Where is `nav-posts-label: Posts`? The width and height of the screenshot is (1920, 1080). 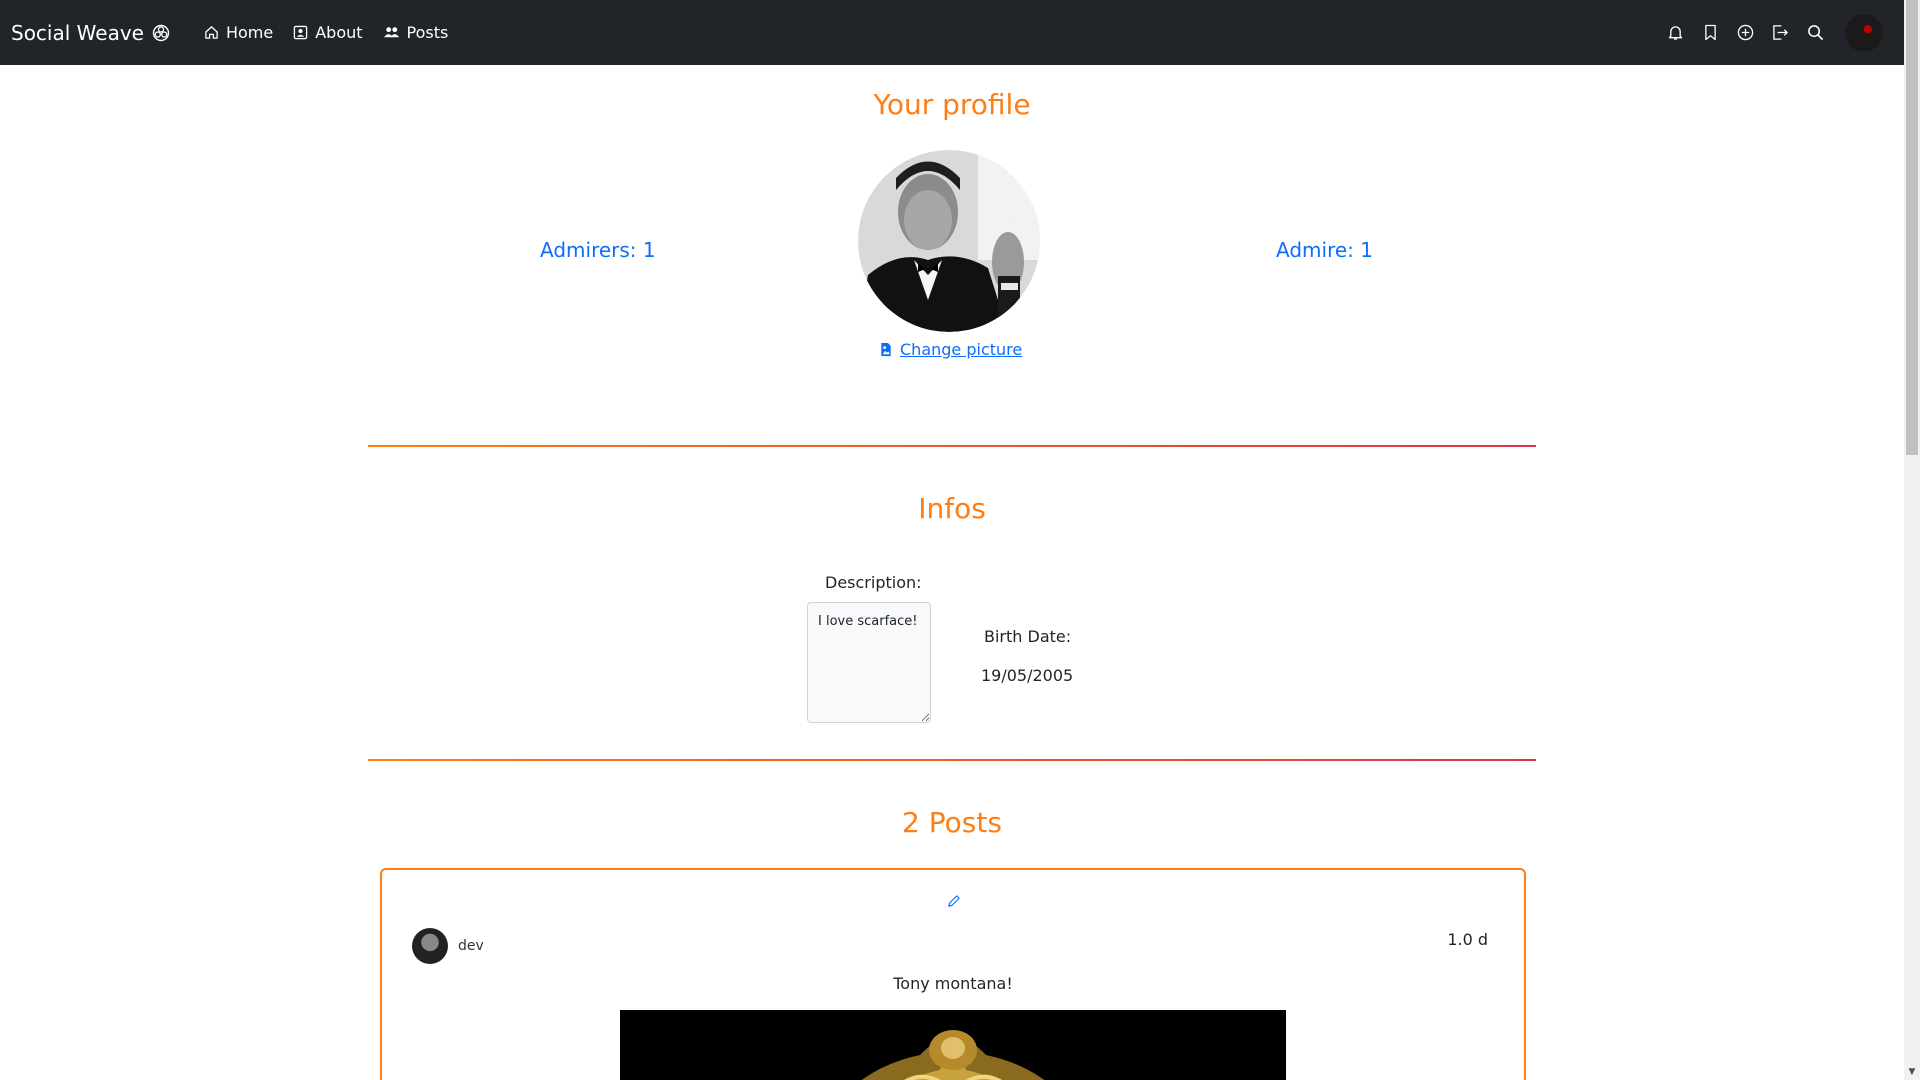
nav-posts-label: Posts is located at coordinates (428, 32).